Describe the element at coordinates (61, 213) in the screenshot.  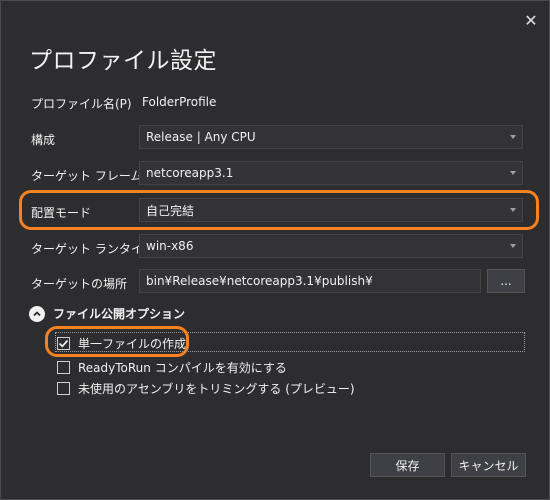
I see `deployment-mode-label: 配置モード` at that location.